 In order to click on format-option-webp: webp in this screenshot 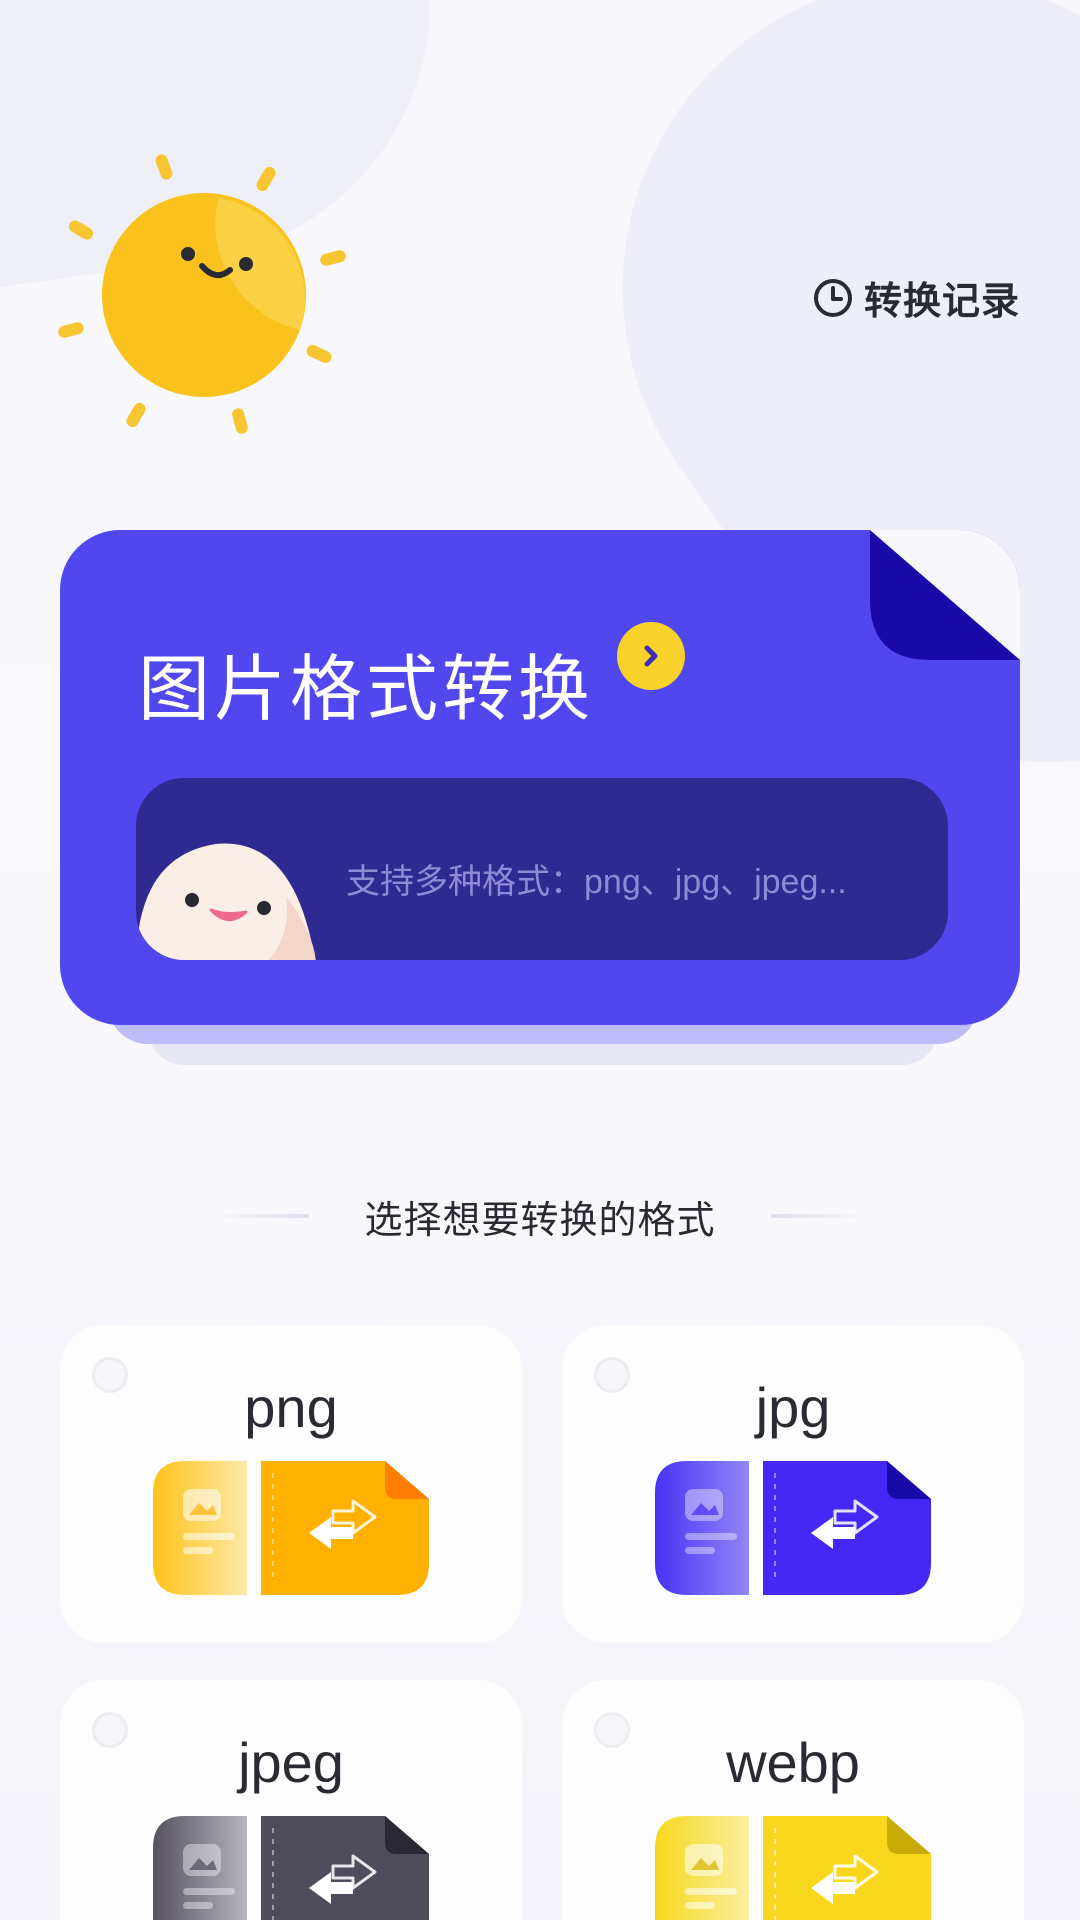, I will do `click(793, 1800)`.